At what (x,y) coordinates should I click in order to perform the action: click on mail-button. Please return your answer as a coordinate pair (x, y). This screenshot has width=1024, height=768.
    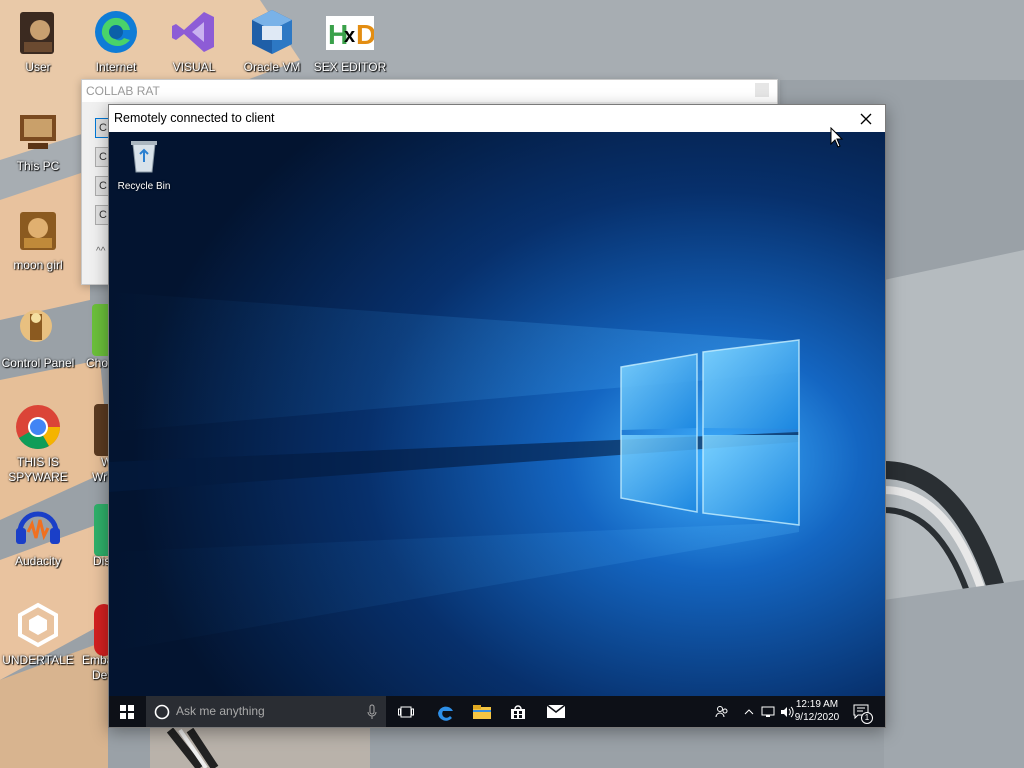
    Looking at the image, I should click on (556, 711).